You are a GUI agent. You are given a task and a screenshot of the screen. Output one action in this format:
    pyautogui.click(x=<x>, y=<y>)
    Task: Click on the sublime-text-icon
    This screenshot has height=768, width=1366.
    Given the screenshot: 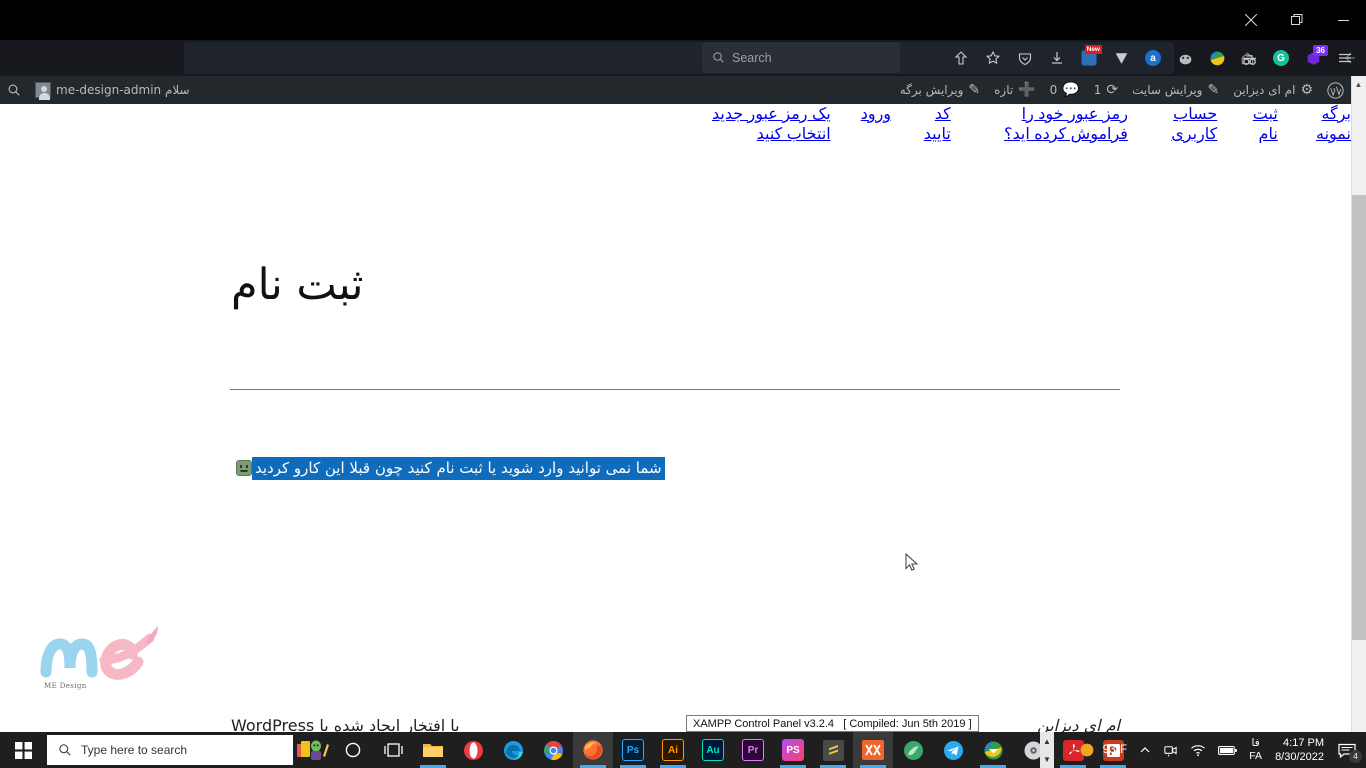 What is the action you would take?
    pyautogui.click(x=833, y=750)
    